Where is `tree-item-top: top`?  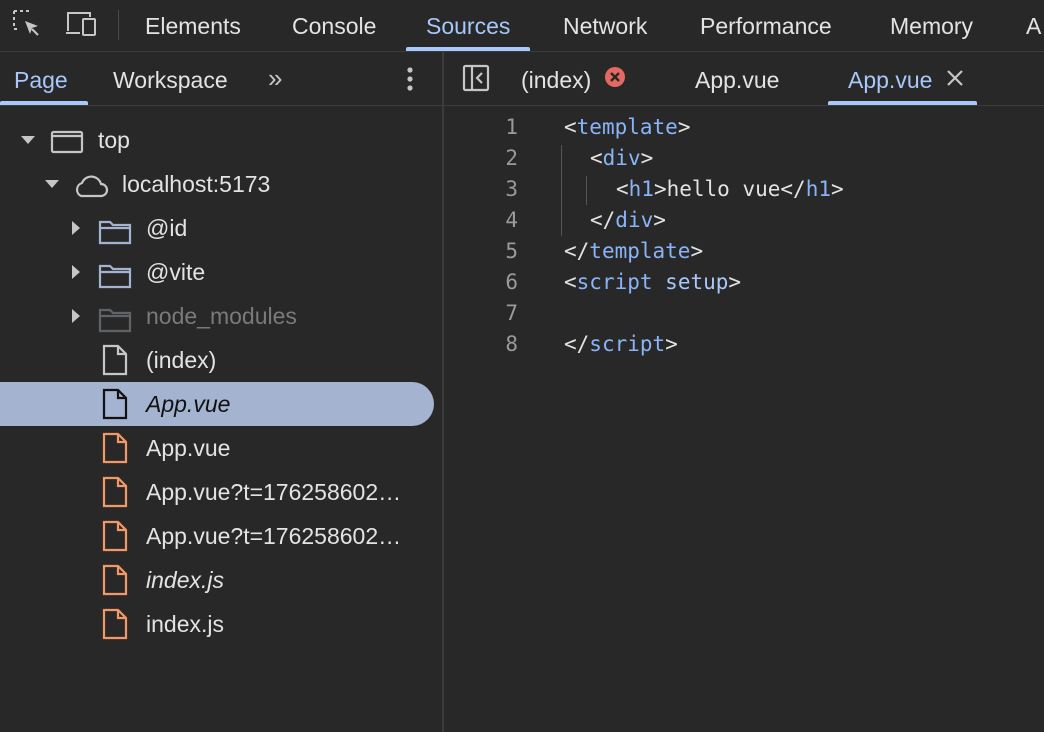 tree-item-top: top is located at coordinates (217, 140).